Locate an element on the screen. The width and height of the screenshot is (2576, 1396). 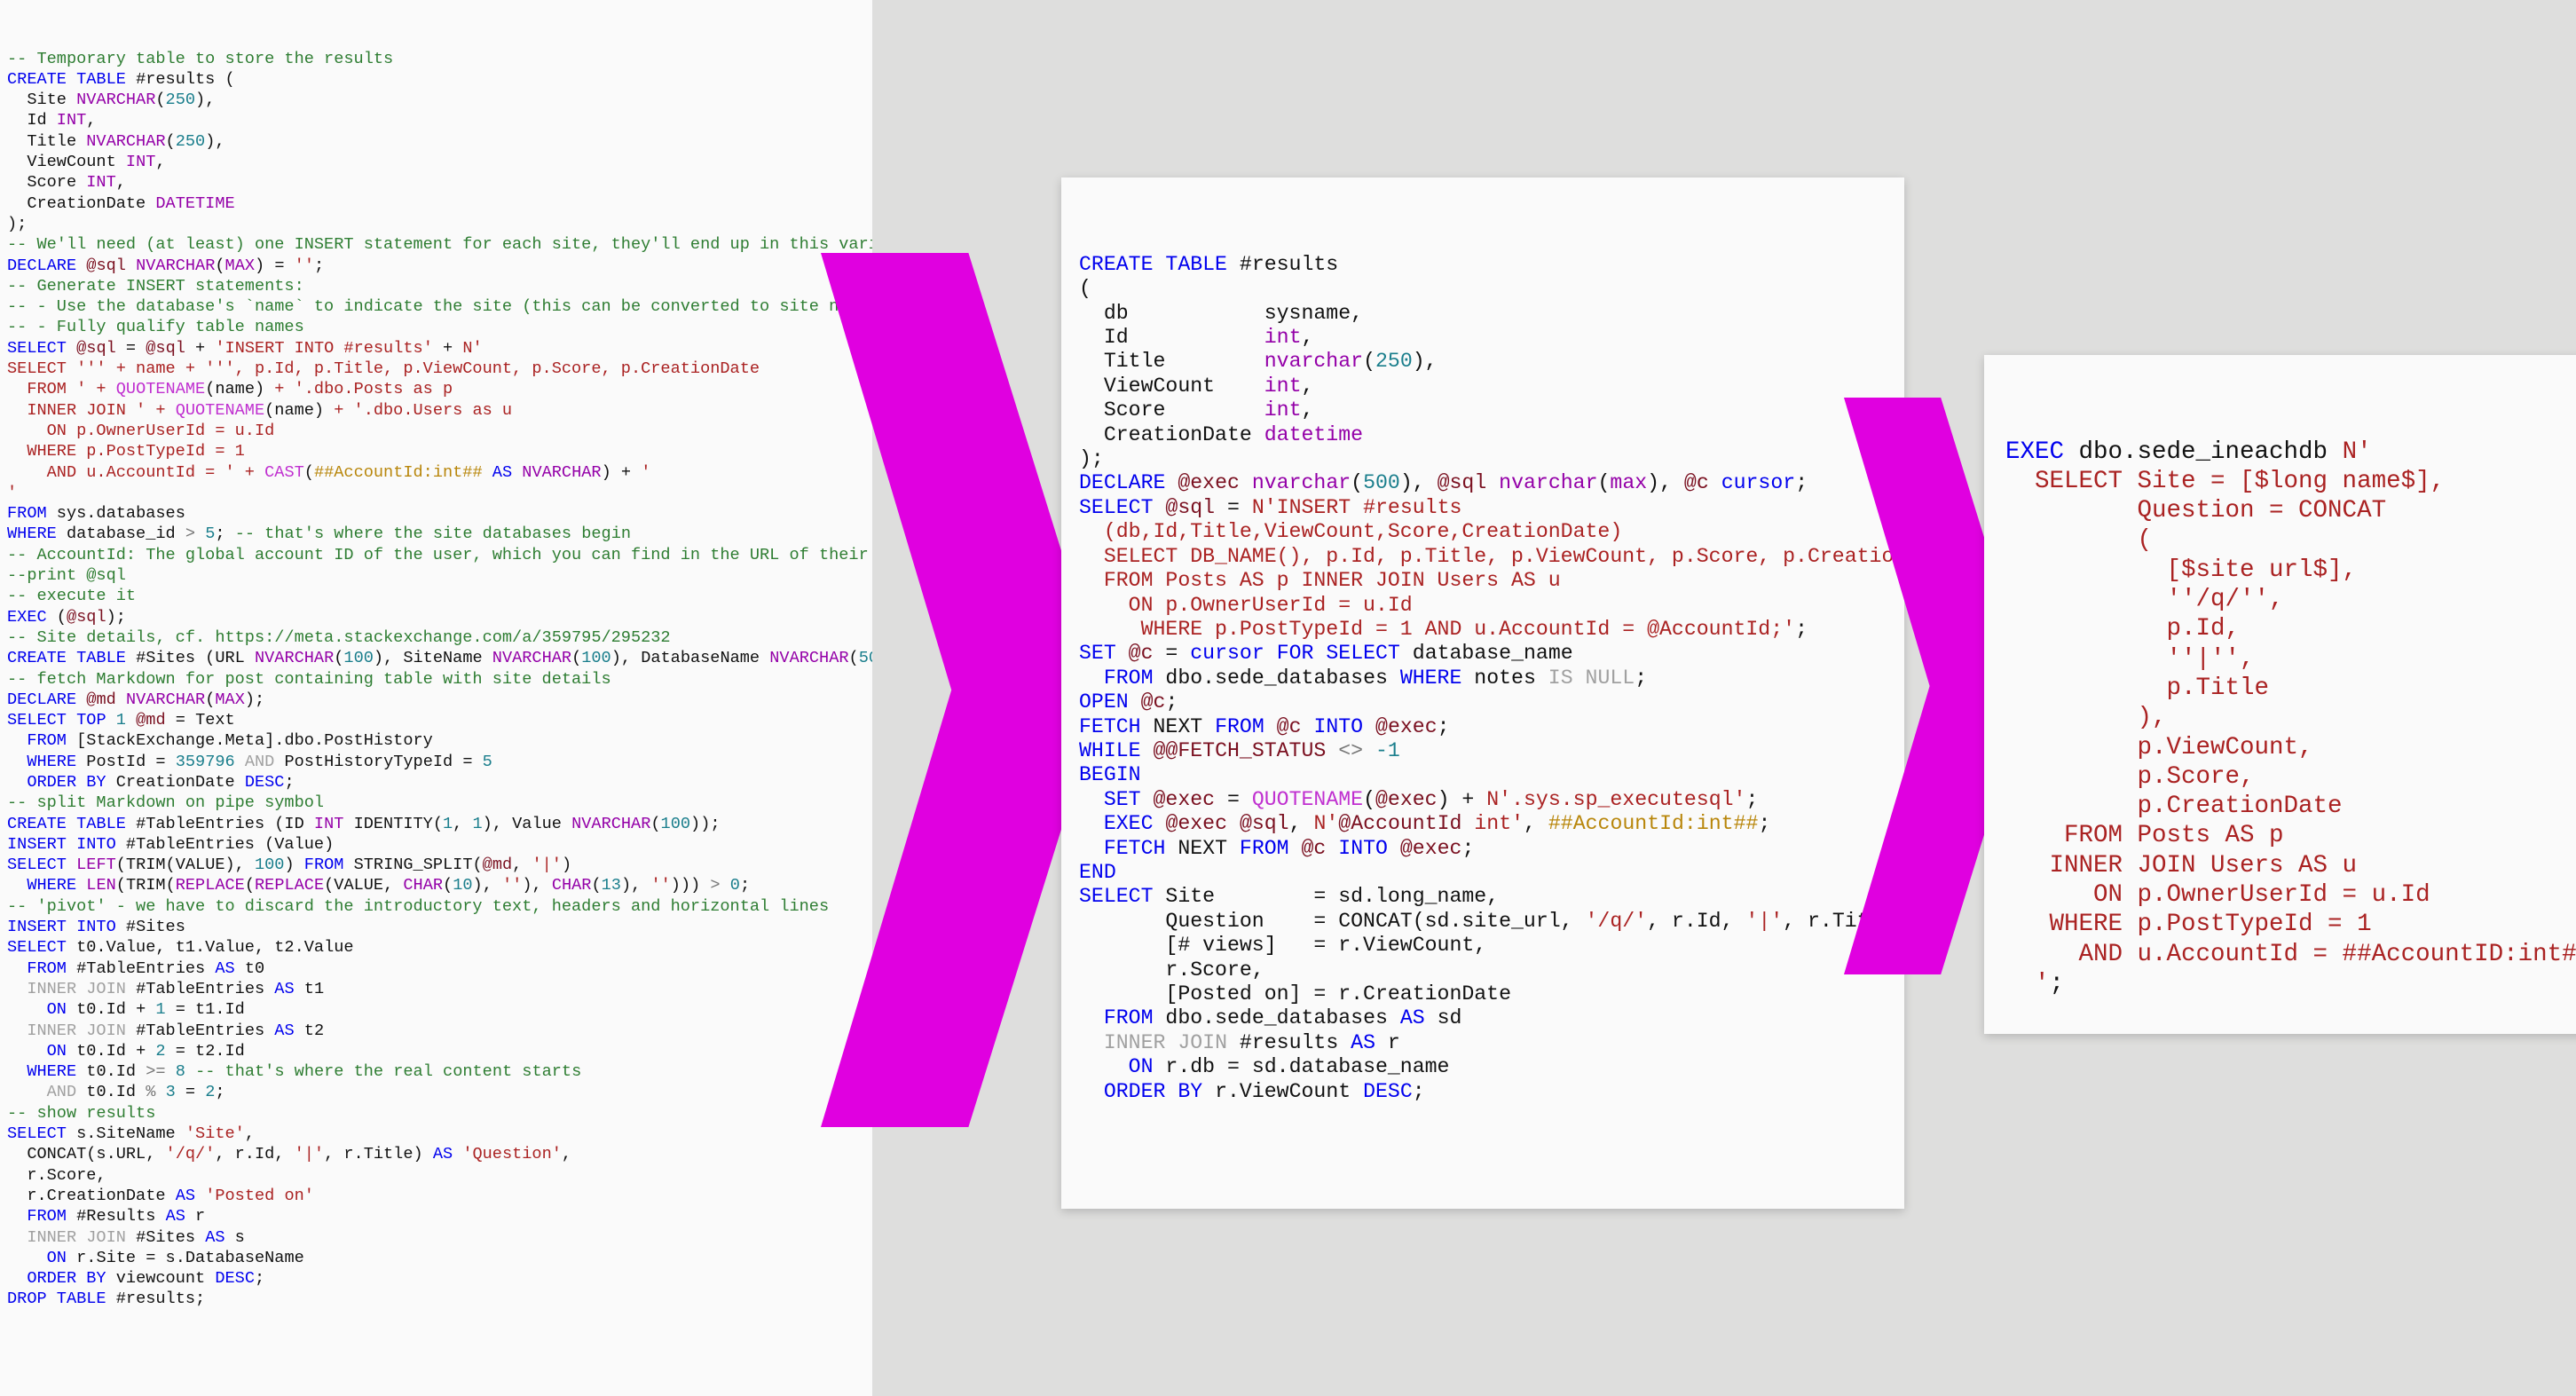
code-token: #Sites is located at coordinates (165, 1237).